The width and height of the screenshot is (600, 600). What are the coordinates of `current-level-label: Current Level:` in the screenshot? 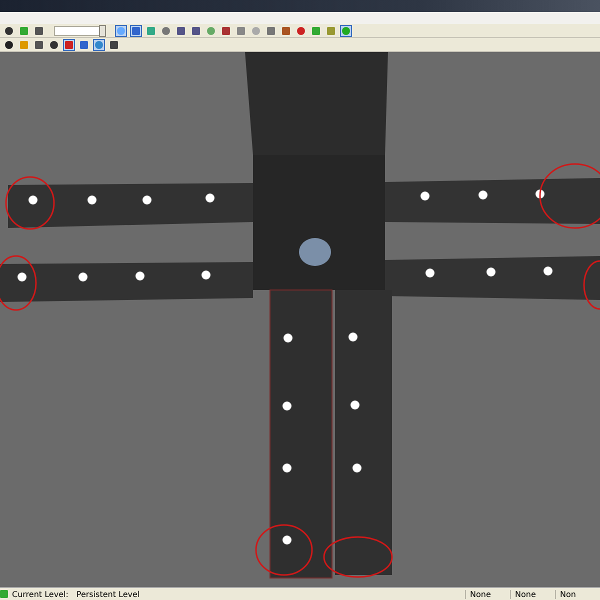 It's located at (40, 594).